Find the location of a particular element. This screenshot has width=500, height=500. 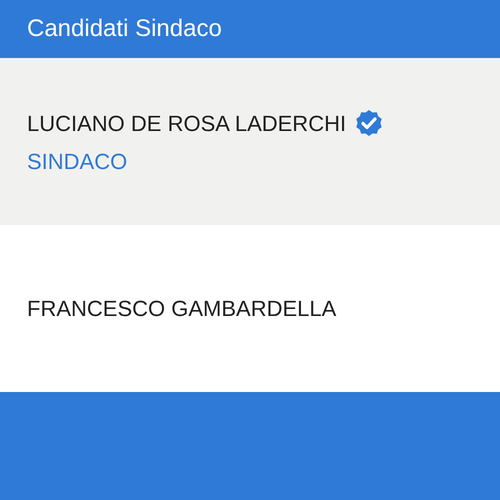

candidate-name: FRANCESCO GAMBARDELLA is located at coordinates (181, 309).